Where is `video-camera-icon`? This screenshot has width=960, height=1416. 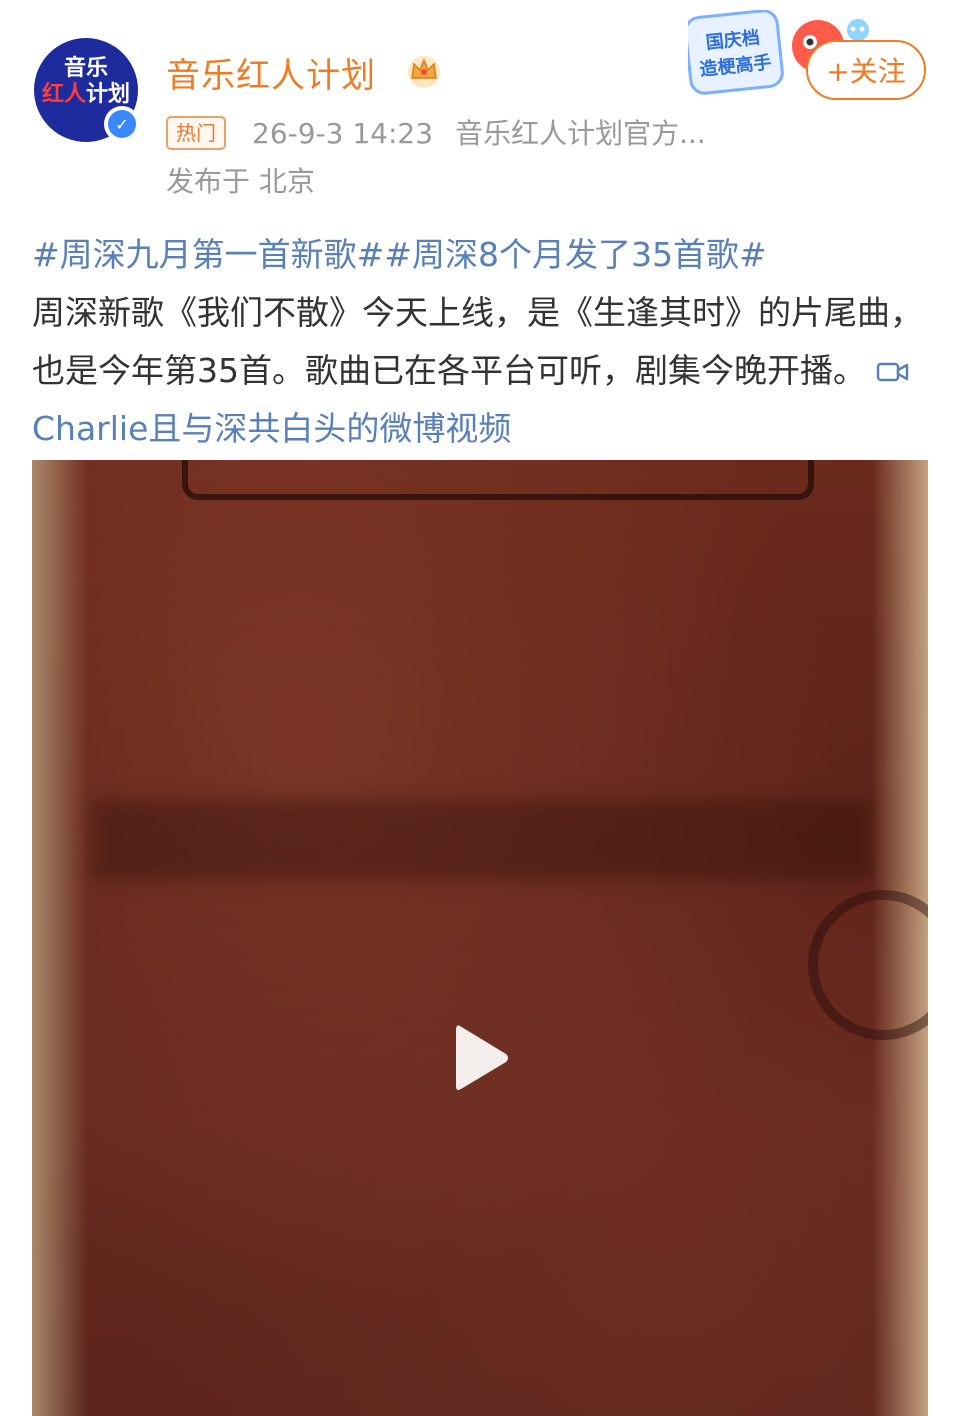 video-camera-icon is located at coordinates (892, 372).